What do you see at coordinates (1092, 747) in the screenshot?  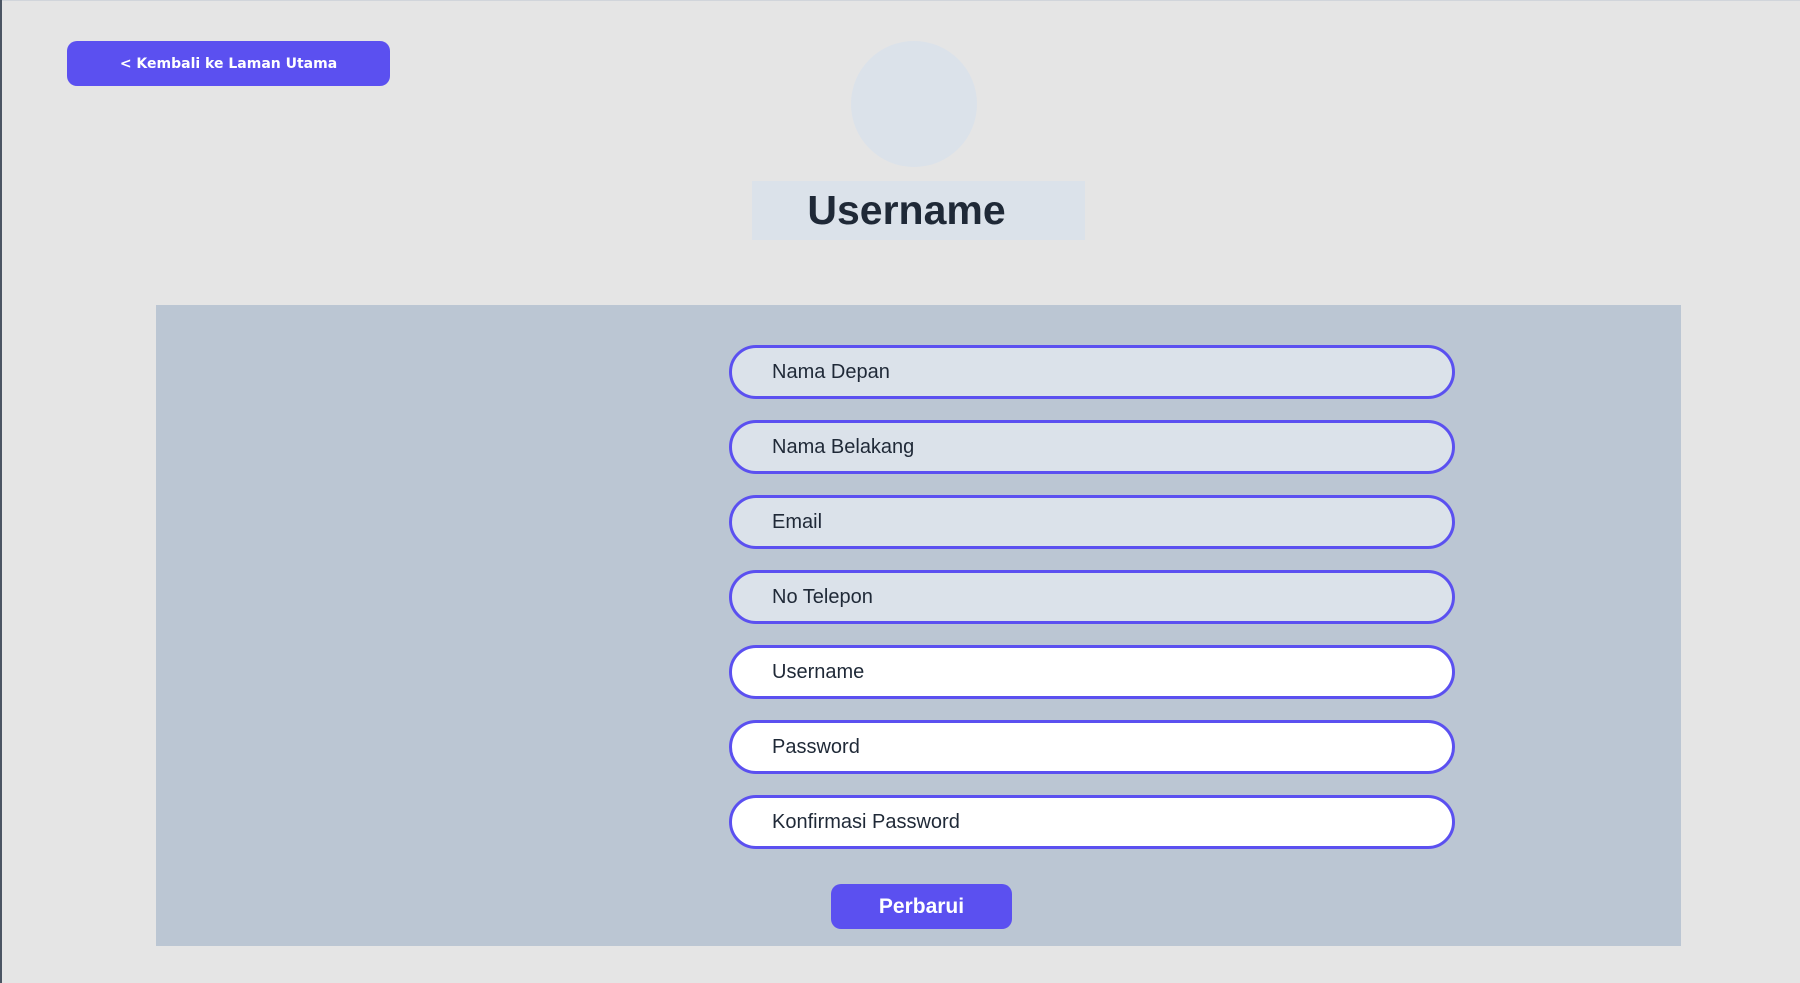 I see `password-field` at bounding box center [1092, 747].